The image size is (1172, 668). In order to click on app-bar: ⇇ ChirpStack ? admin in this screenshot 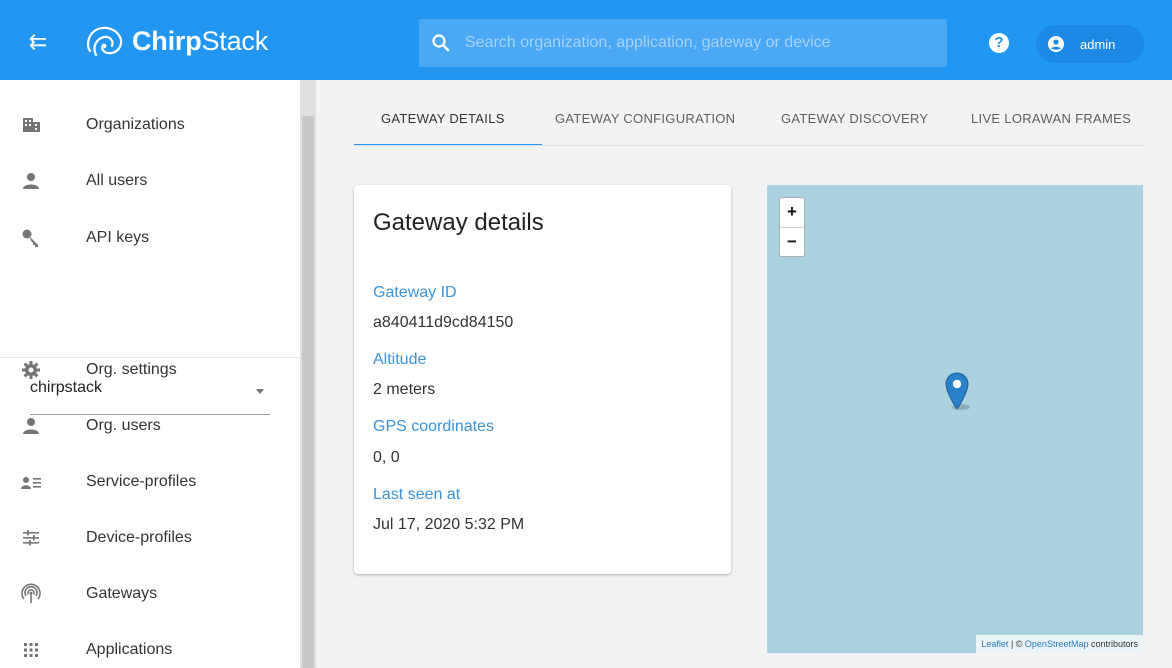, I will do `click(586, 40)`.